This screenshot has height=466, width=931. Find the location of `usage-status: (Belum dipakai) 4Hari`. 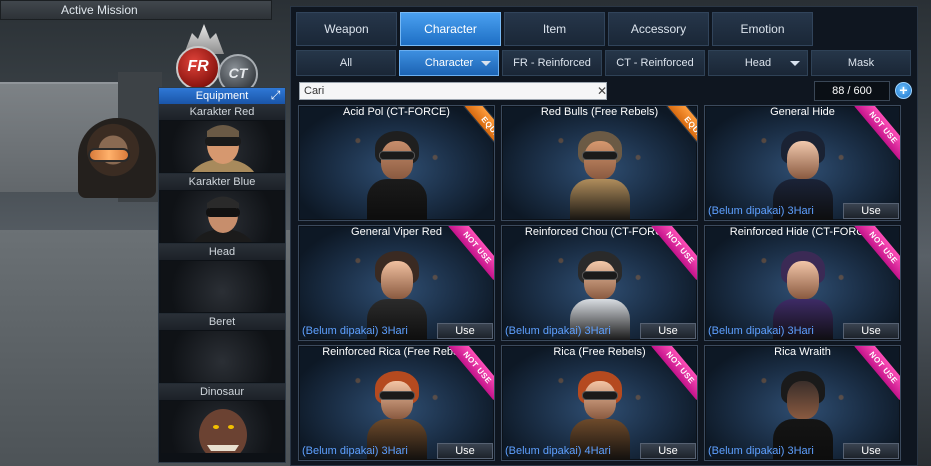

usage-status: (Belum dipakai) 4Hari is located at coordinates (558, 451).